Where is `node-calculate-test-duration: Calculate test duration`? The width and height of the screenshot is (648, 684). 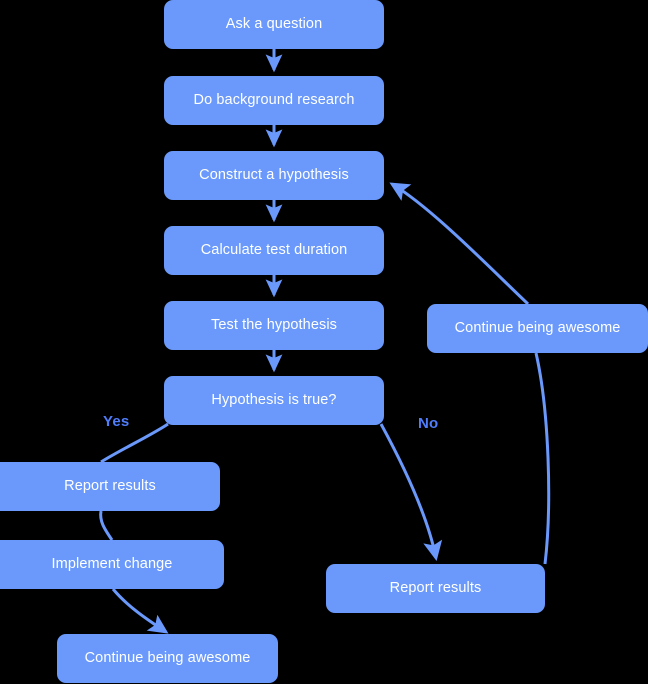 node-calculate-test-duration: Calculate test duration is located at coordinates (274, 250).